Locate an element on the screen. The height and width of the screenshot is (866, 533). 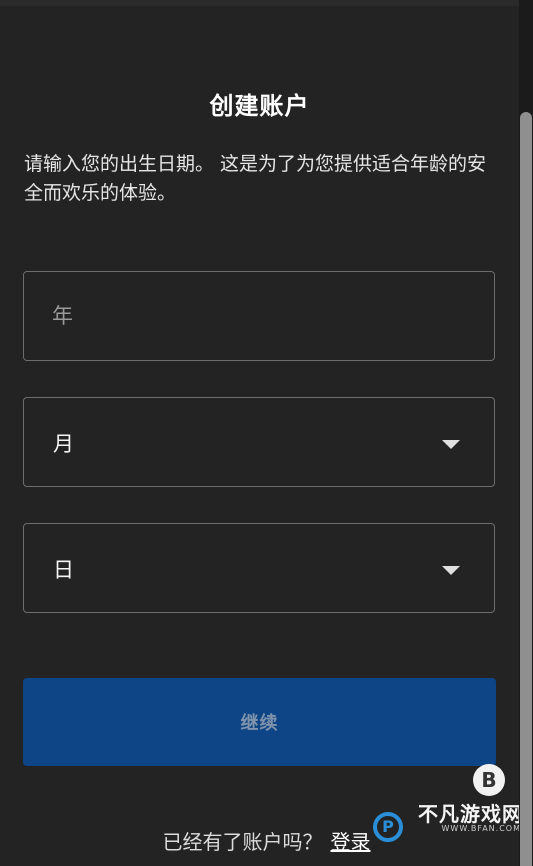
year-field is located at coordinates (259, 316).